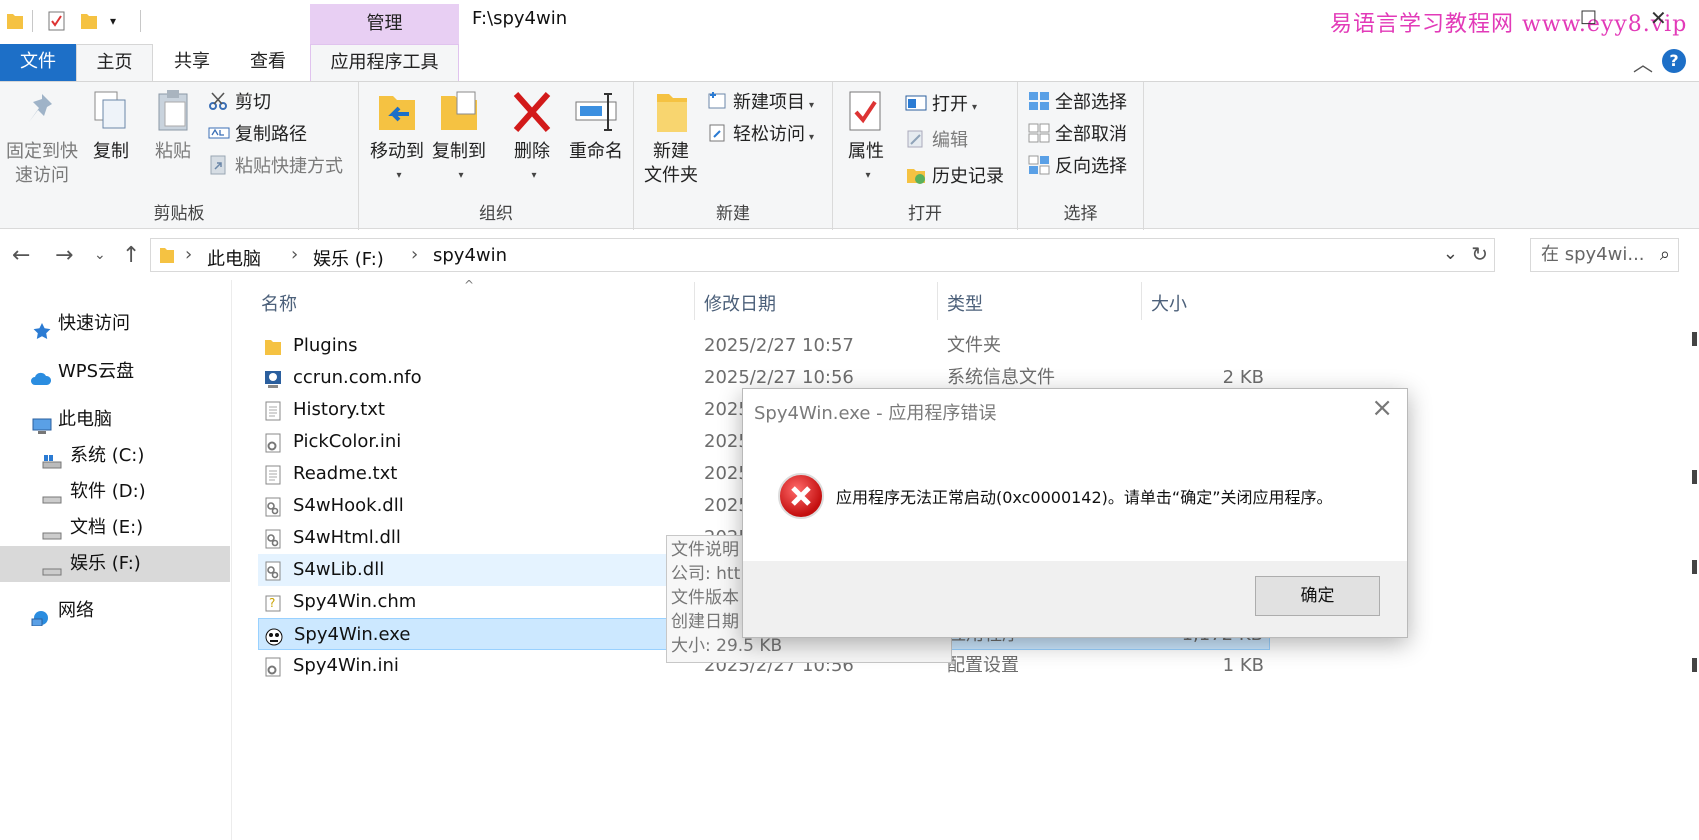 The image size is (1699, 840). What do you see at coordinates (941, 105) in the screenshot?
I see `open-button: 打开 ▾` at bounding box center [941, 105].